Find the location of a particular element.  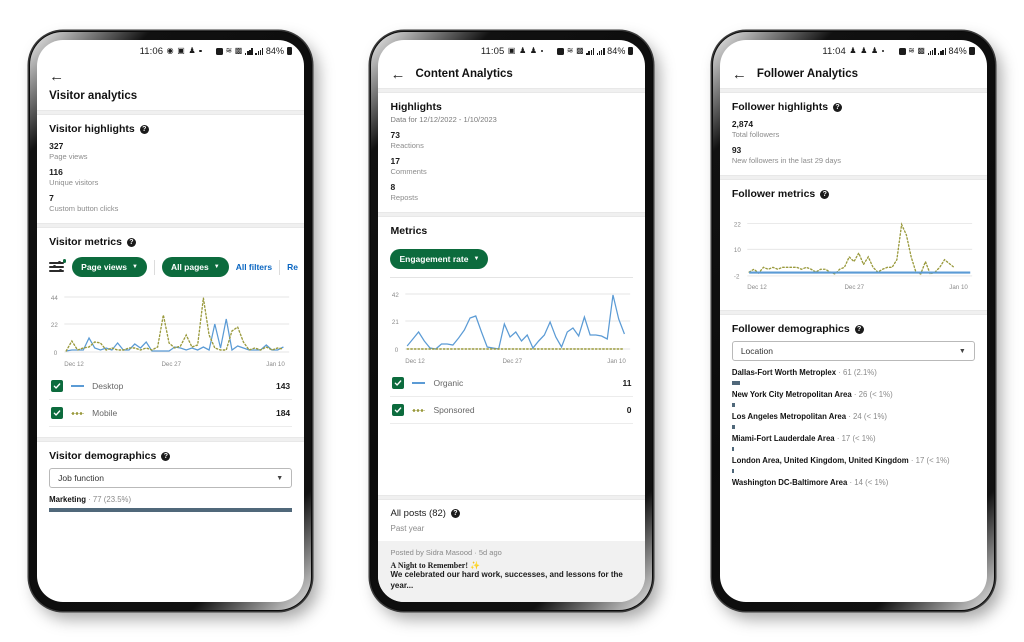

demographic-count: 14 is located at coordinates (858, 482).